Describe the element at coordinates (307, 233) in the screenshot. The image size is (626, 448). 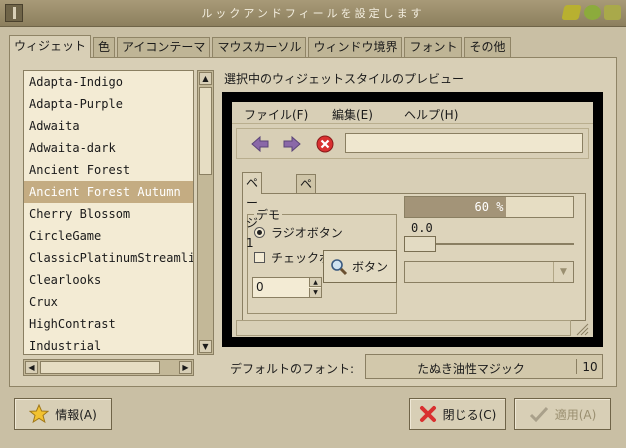
I see `radio-label: ラジオボタン` at that location.